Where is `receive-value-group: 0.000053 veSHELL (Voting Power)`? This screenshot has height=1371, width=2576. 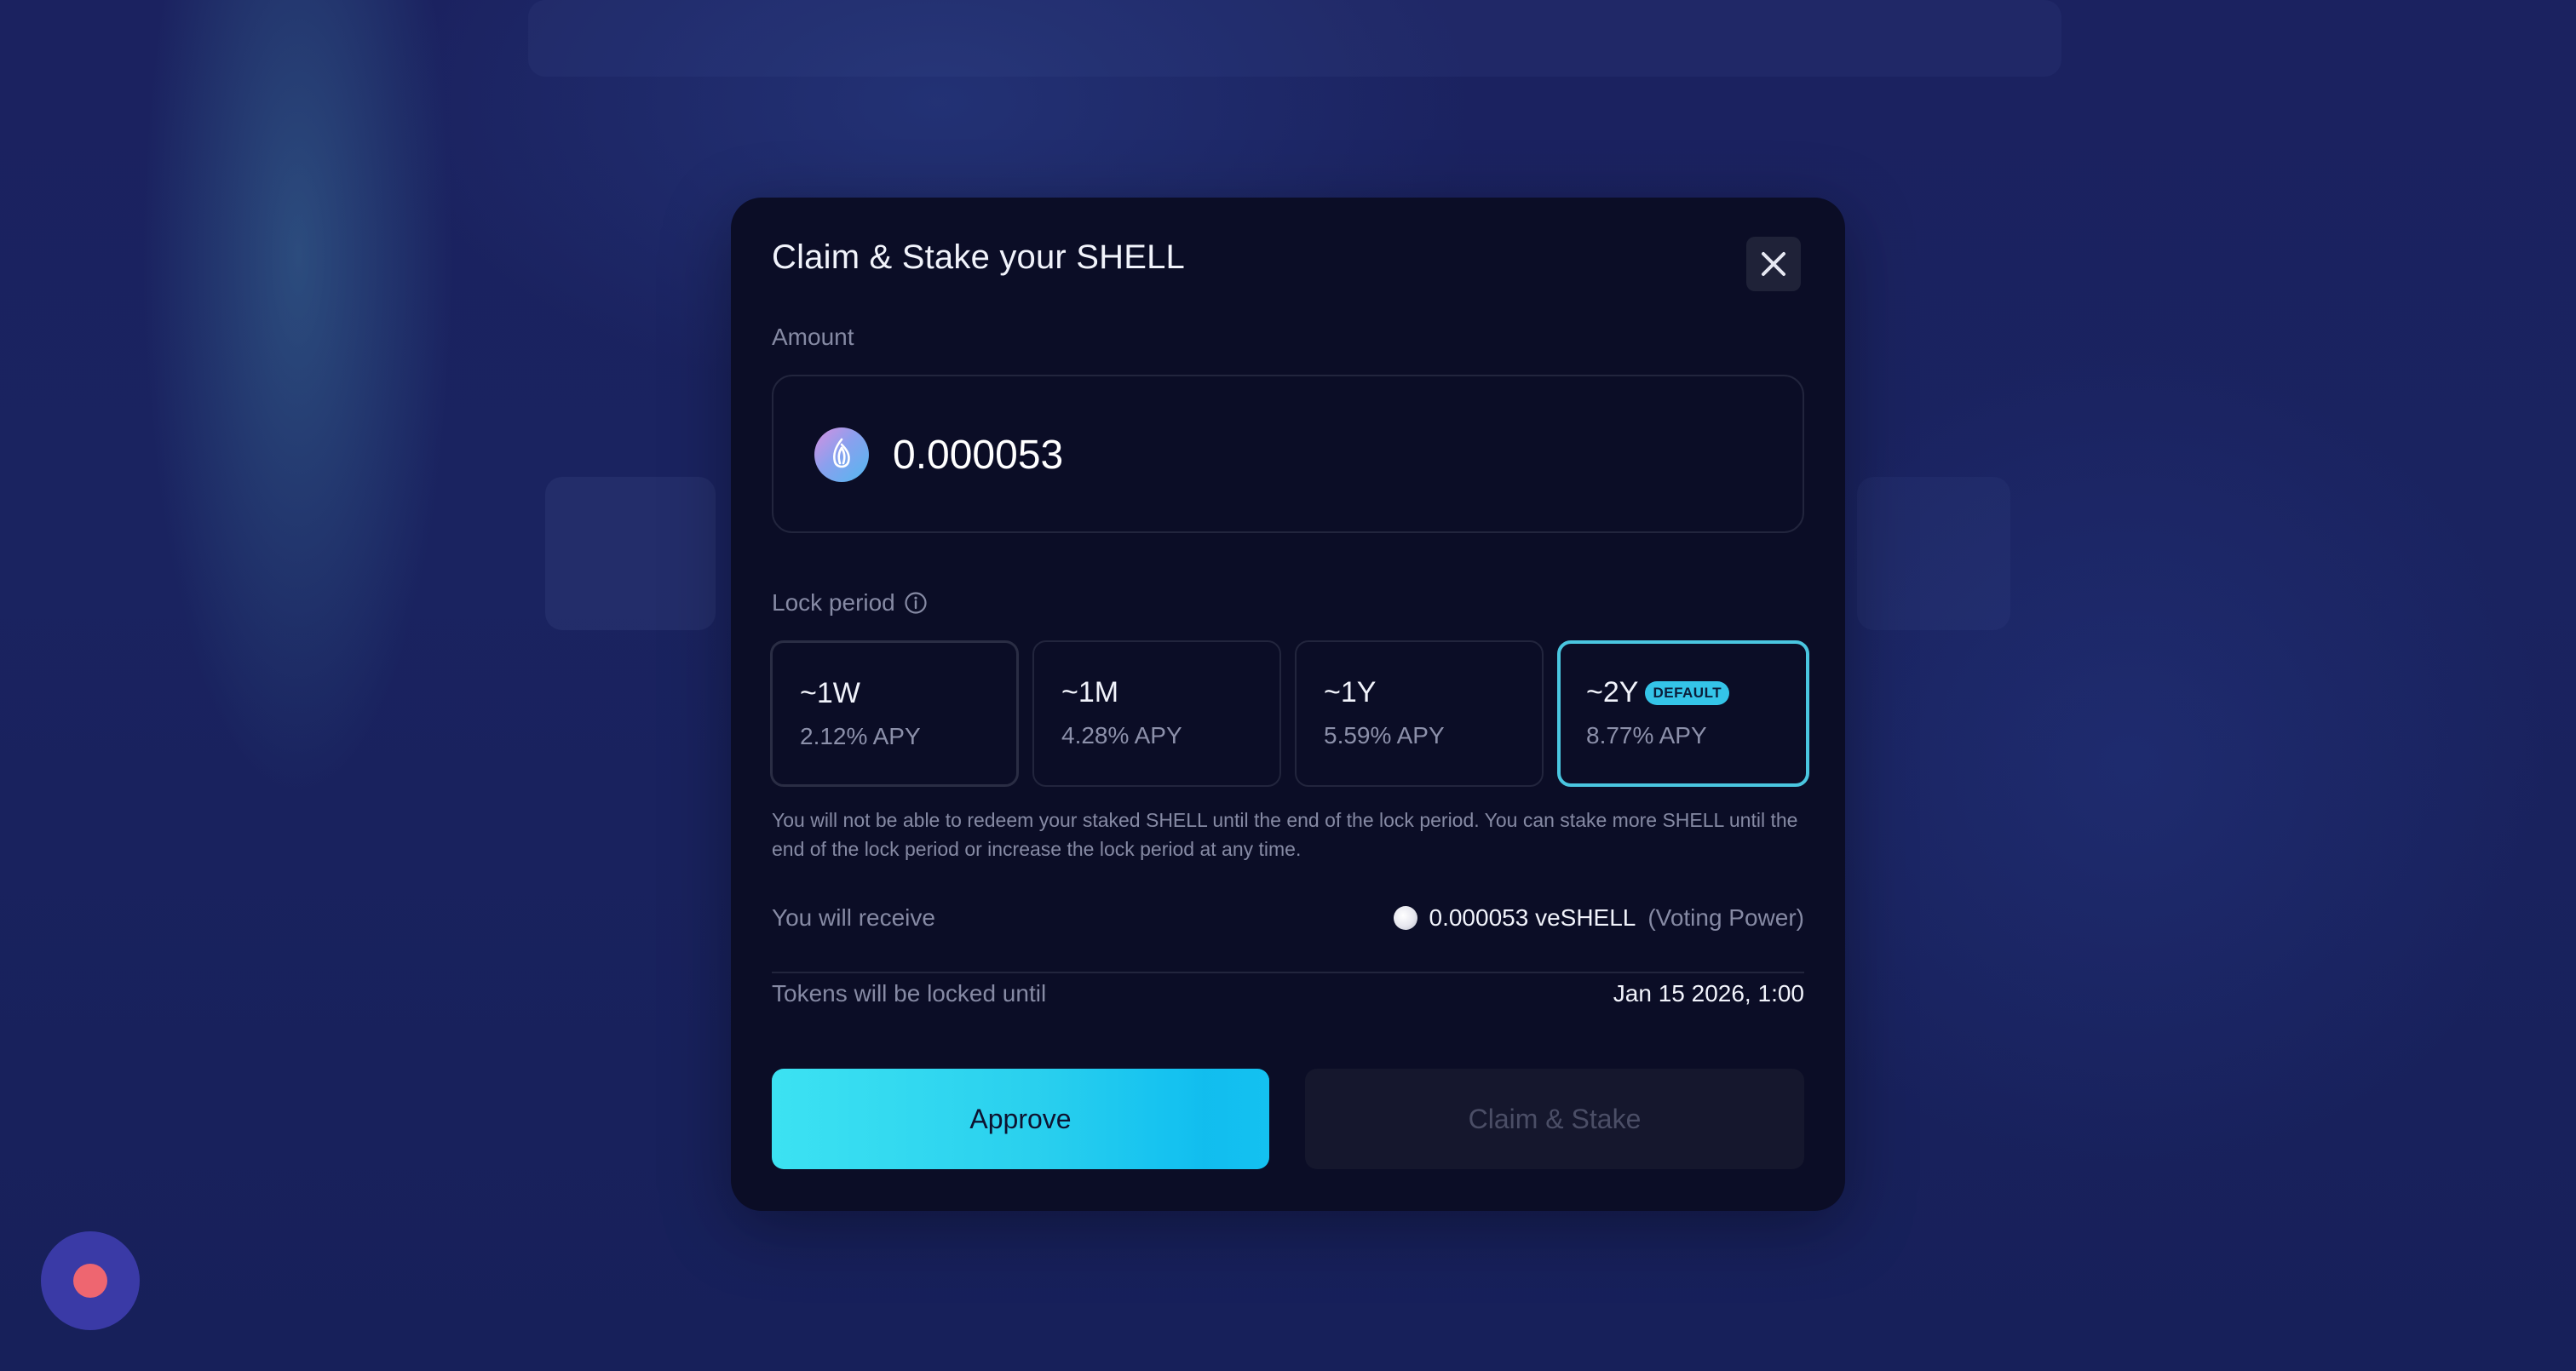
receive-value-group: 0.000053 veSHELL (Voting Power) is located at coordinates (1599, 918).